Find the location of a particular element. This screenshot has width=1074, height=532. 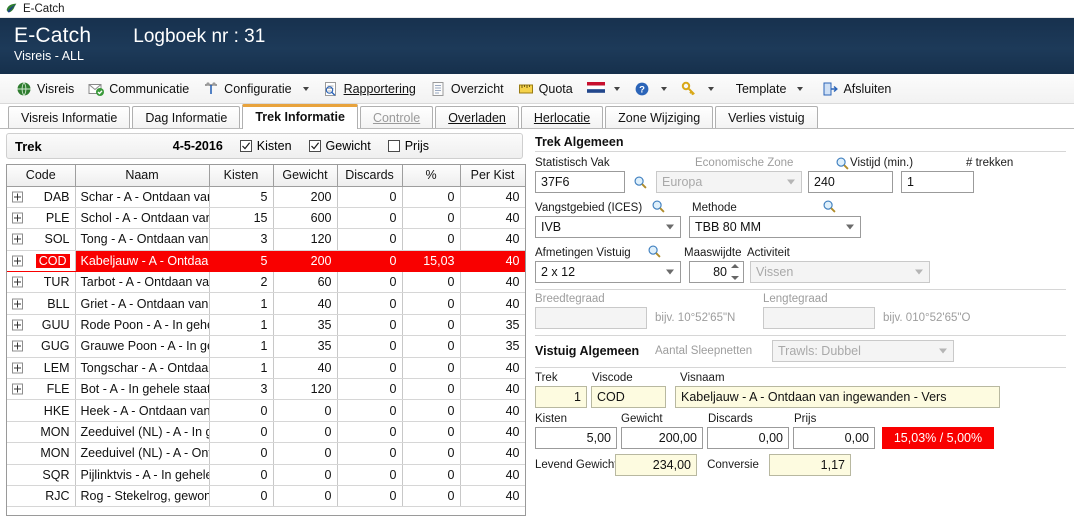

tab-overladen: Overladen is located at coordinates (477, 117).